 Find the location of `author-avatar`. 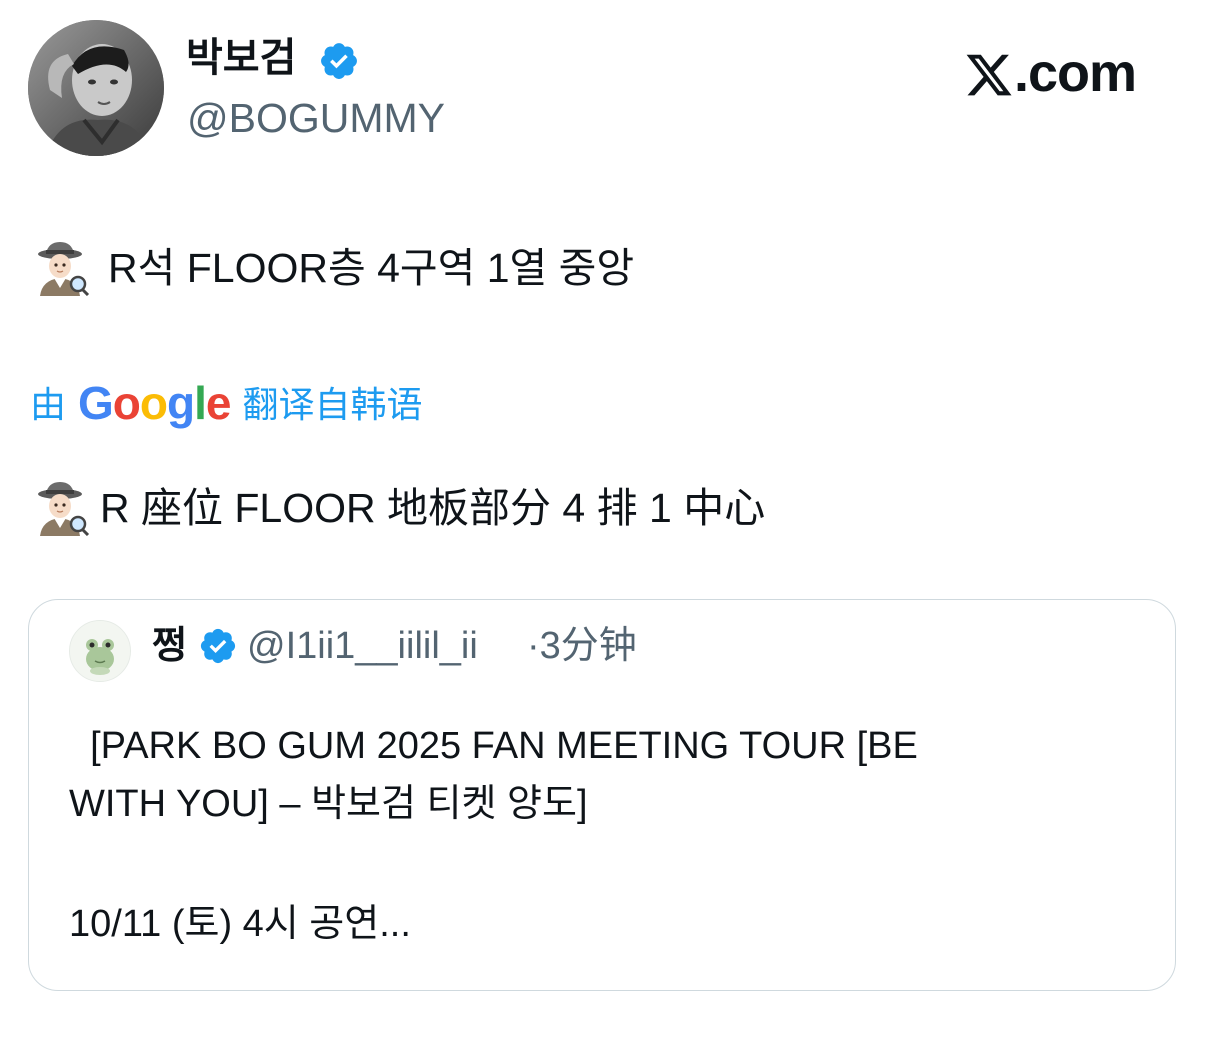

author-avatar is located at coordinates (96, 88).